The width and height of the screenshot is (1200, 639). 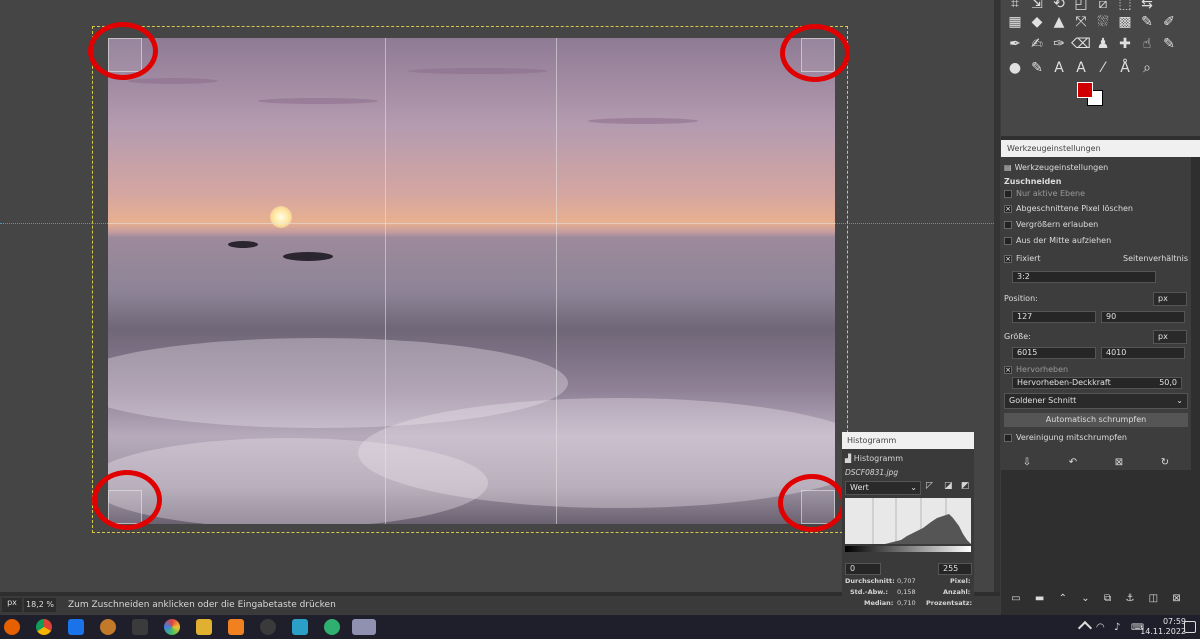 I want to click on firefox-icon, so click(x=12, y=627).